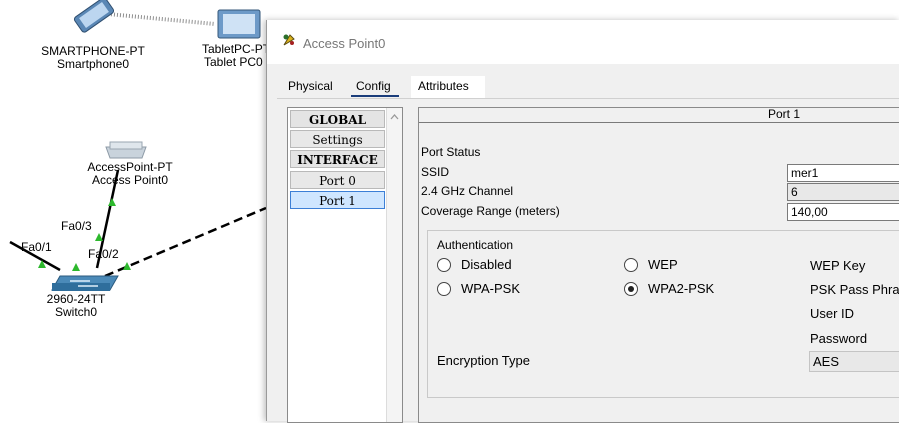  I want to click on wireless-link, so click(161, 19).